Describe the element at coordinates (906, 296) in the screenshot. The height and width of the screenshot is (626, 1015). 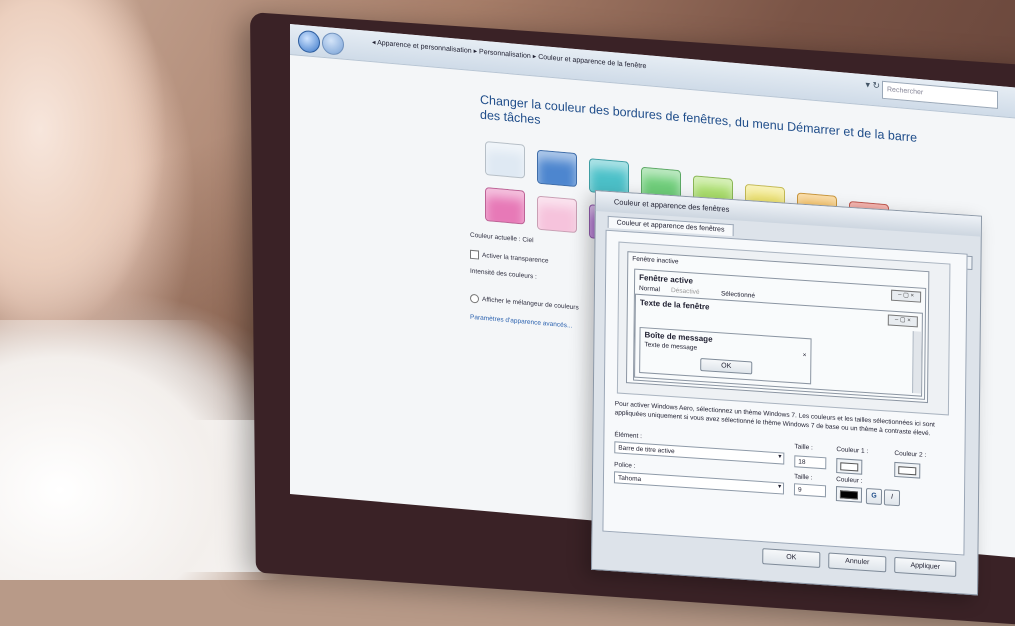
I see `window-controls-icon: – ▢ ×` at that location.